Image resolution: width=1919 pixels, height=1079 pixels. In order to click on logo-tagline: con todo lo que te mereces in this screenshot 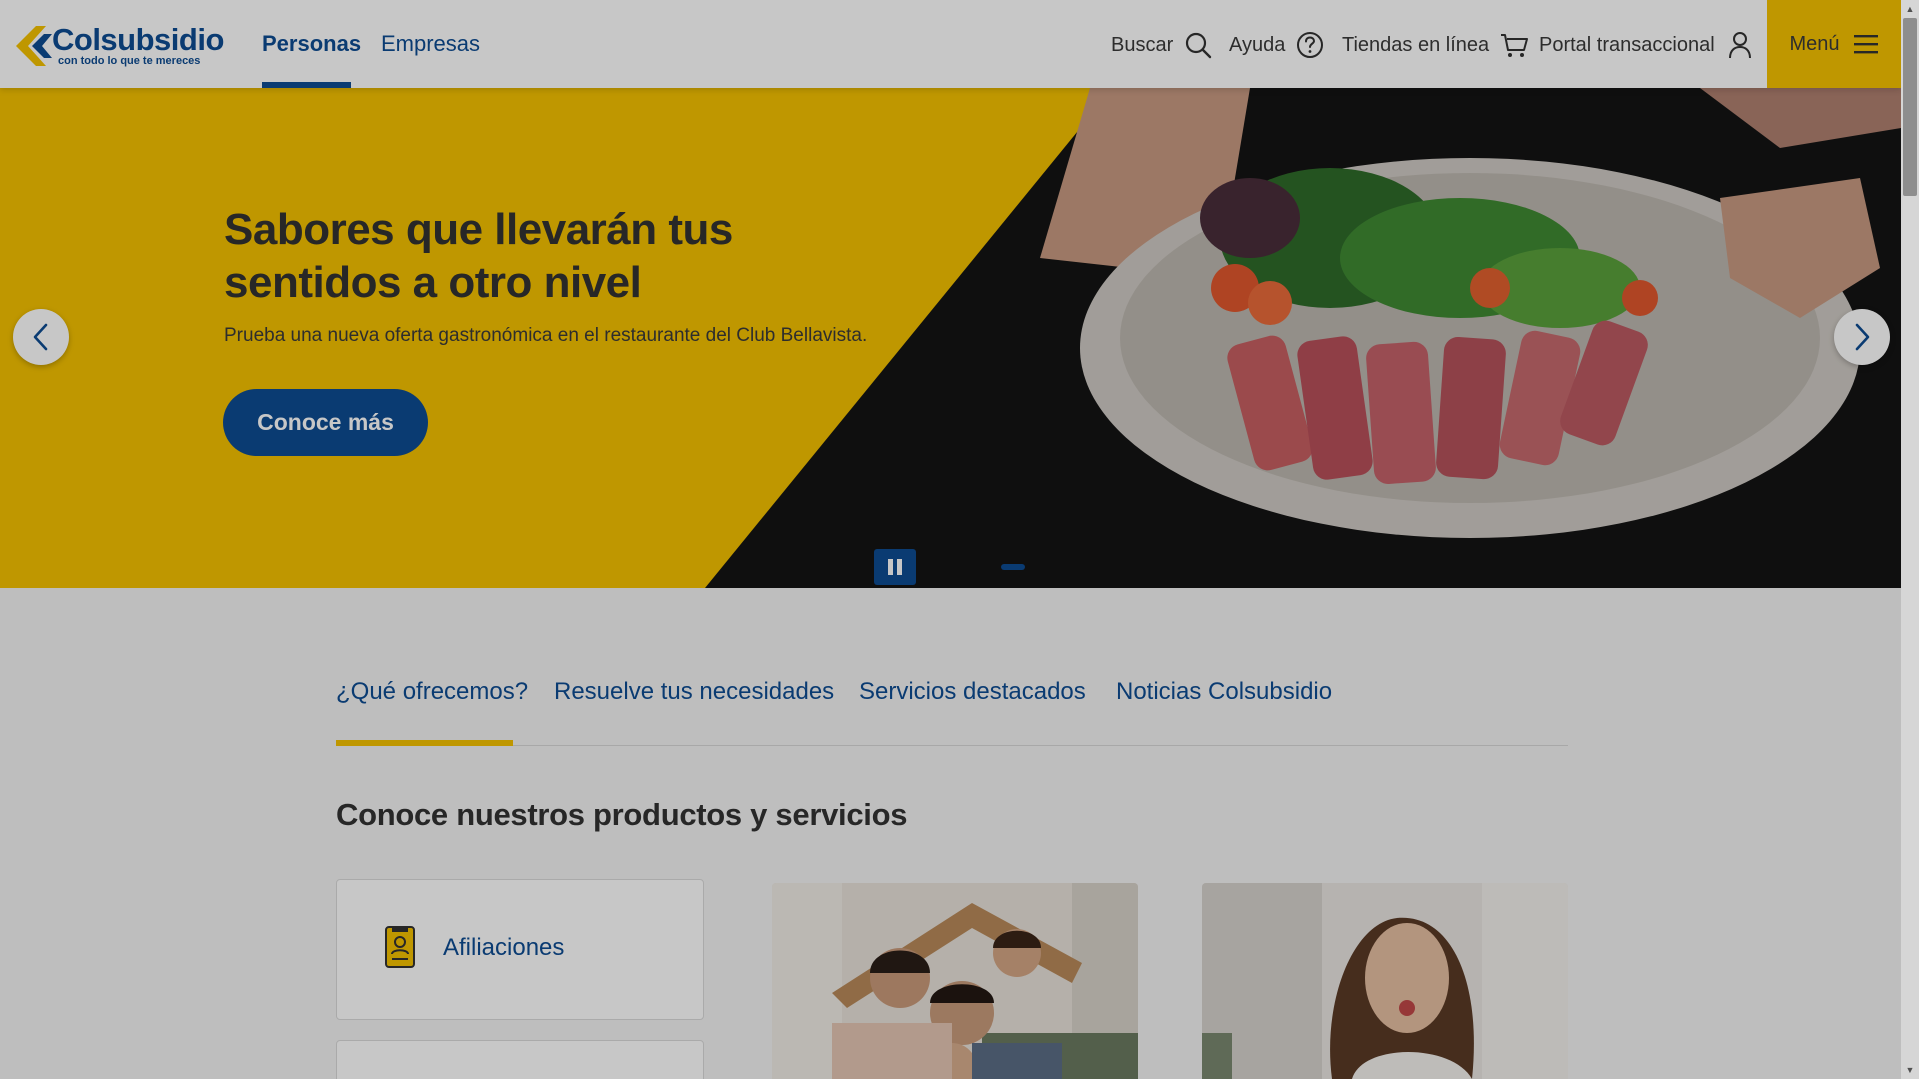, I will do `click(129, 61)`.